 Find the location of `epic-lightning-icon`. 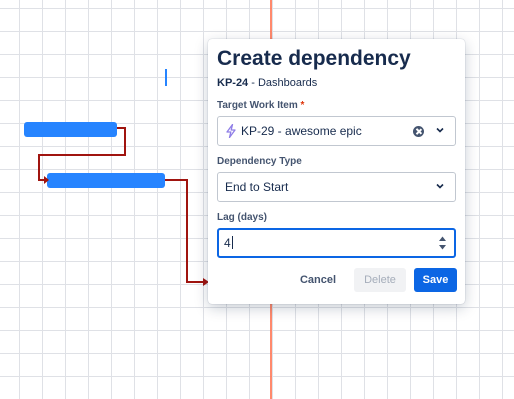

epic-lightning-icon is located at coordinates (231, 131).